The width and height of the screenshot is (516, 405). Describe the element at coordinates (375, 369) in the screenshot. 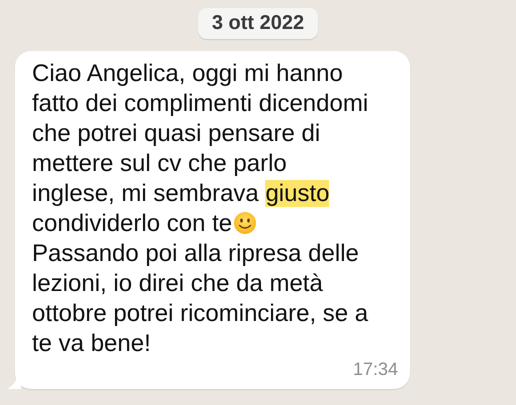

I see `message-time: 17:34` at that location.